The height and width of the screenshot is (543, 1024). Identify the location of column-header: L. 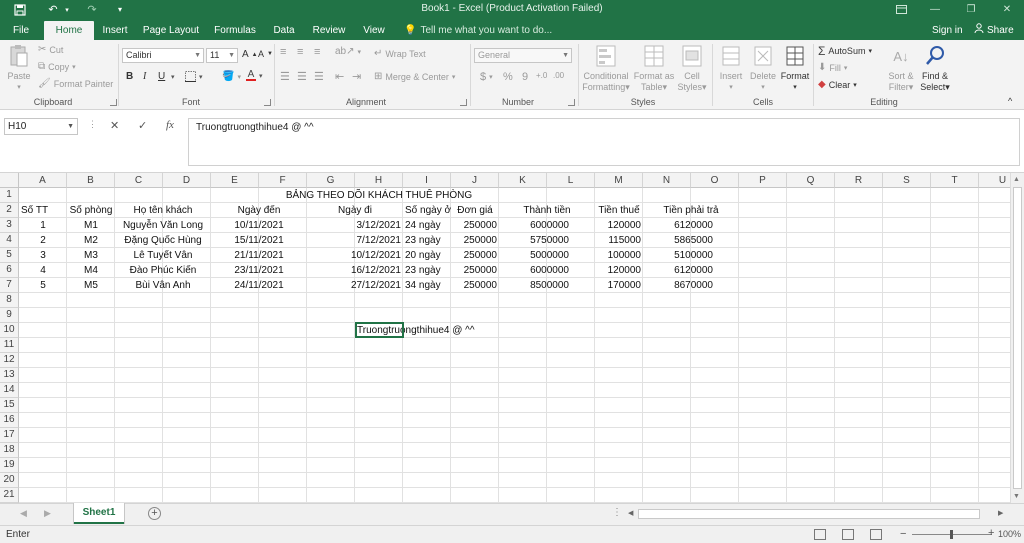
(571, 180).